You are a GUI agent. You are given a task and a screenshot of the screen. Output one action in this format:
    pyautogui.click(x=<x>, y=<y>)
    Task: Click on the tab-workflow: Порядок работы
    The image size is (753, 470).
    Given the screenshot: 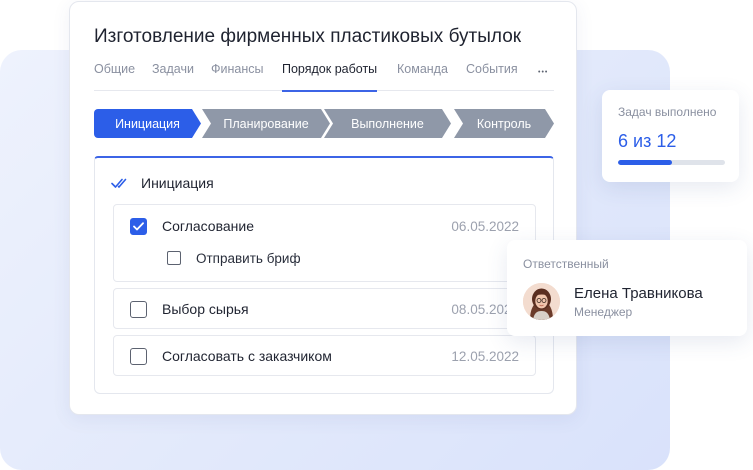 What is the action you would take?
    pyautogui.click(x=330, y=77)
    